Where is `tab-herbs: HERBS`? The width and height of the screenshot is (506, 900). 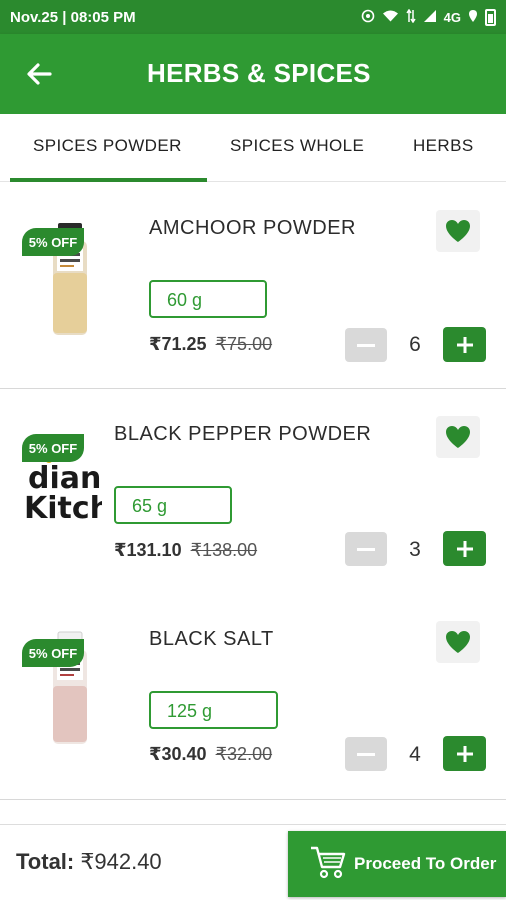 tab-herbs: HERBS is located at coordinates (443, 146).